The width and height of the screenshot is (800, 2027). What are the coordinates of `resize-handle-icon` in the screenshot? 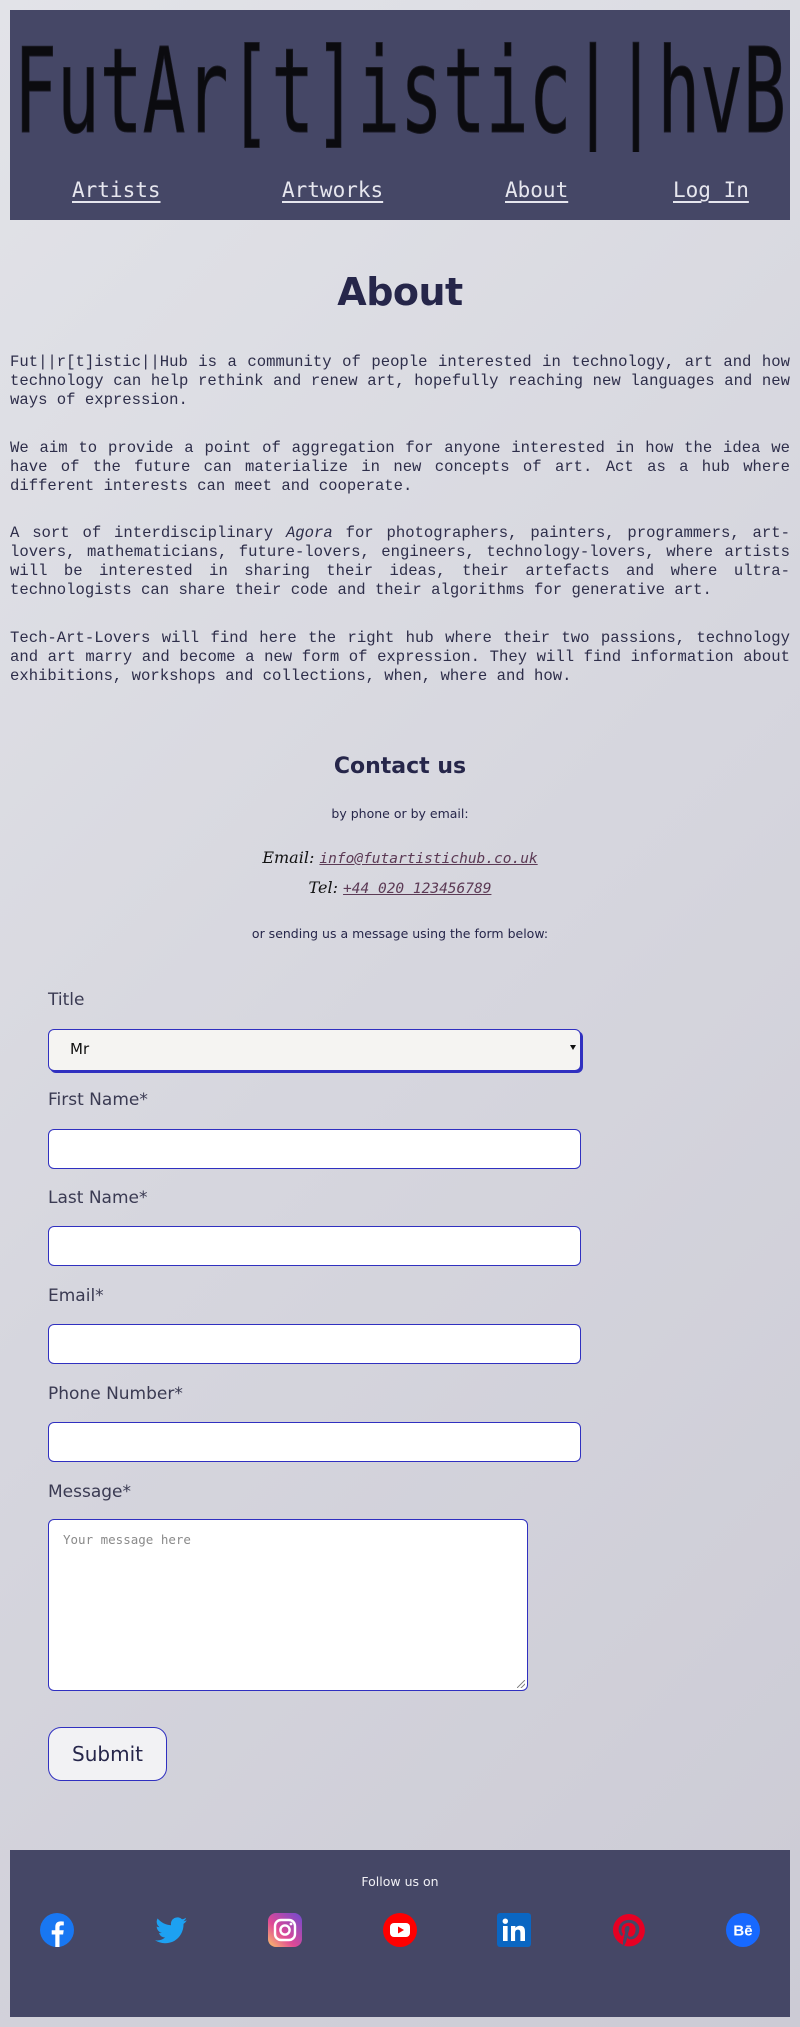 It's located at (521, 1684).